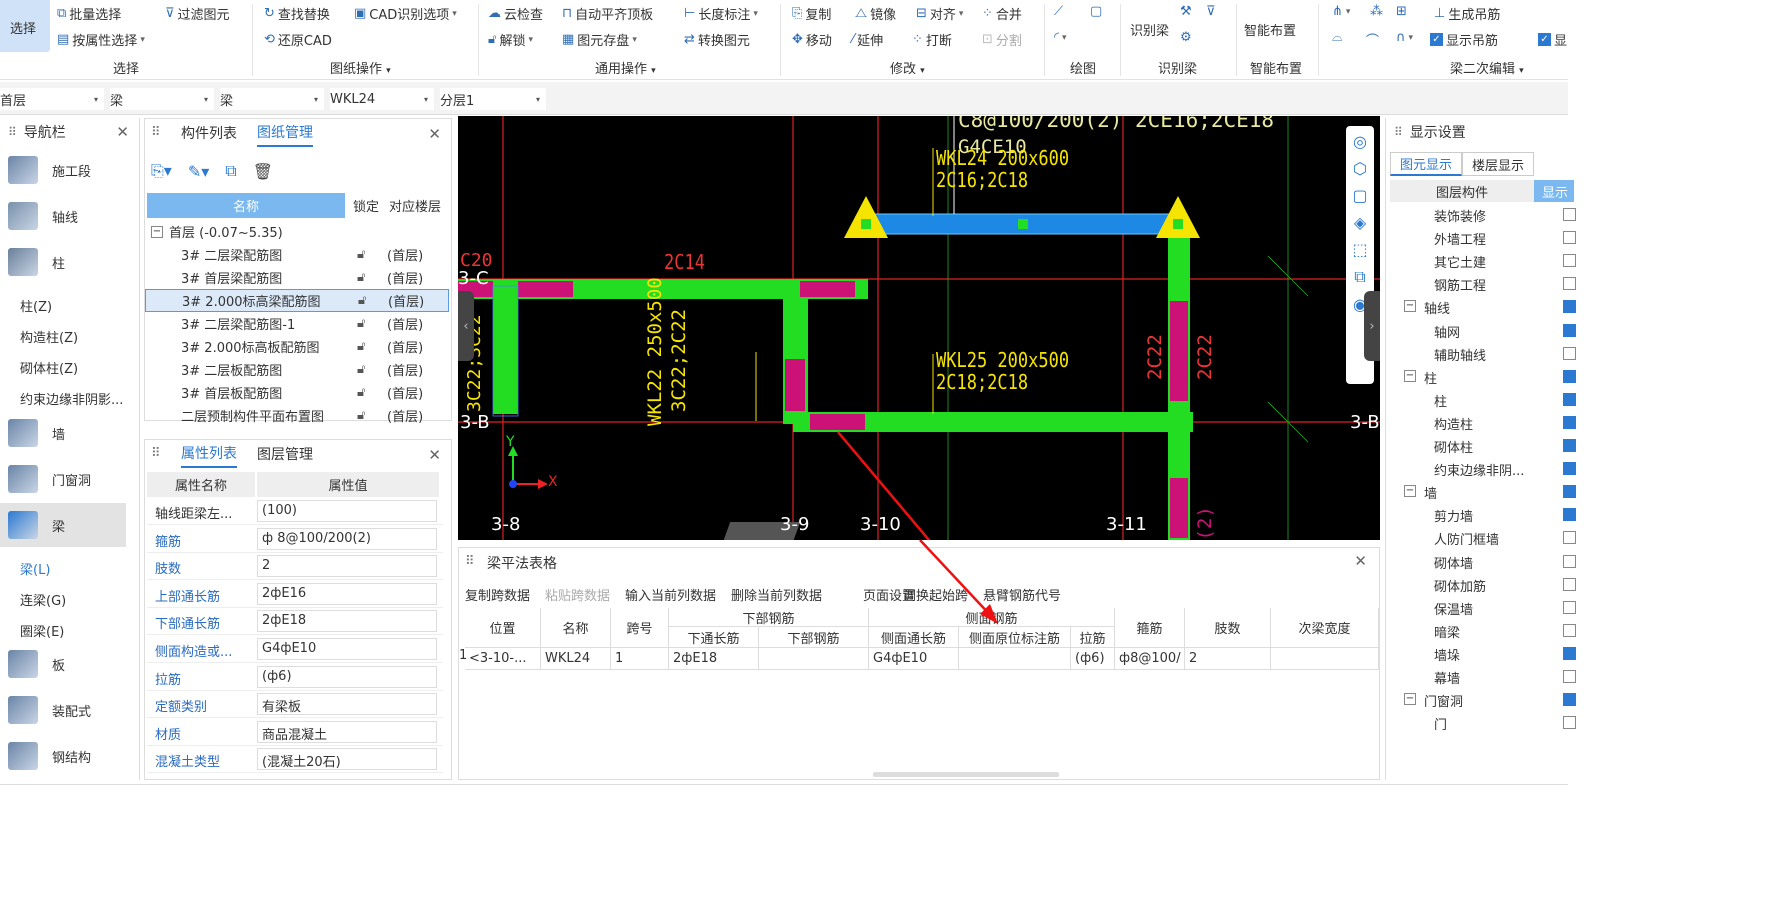 The image size is (1776, 902). Describe the element at coordinates (101, 39) in the screenshot. I see `select-by-property-button: ▤ 按属性选择 ▾` at that location.